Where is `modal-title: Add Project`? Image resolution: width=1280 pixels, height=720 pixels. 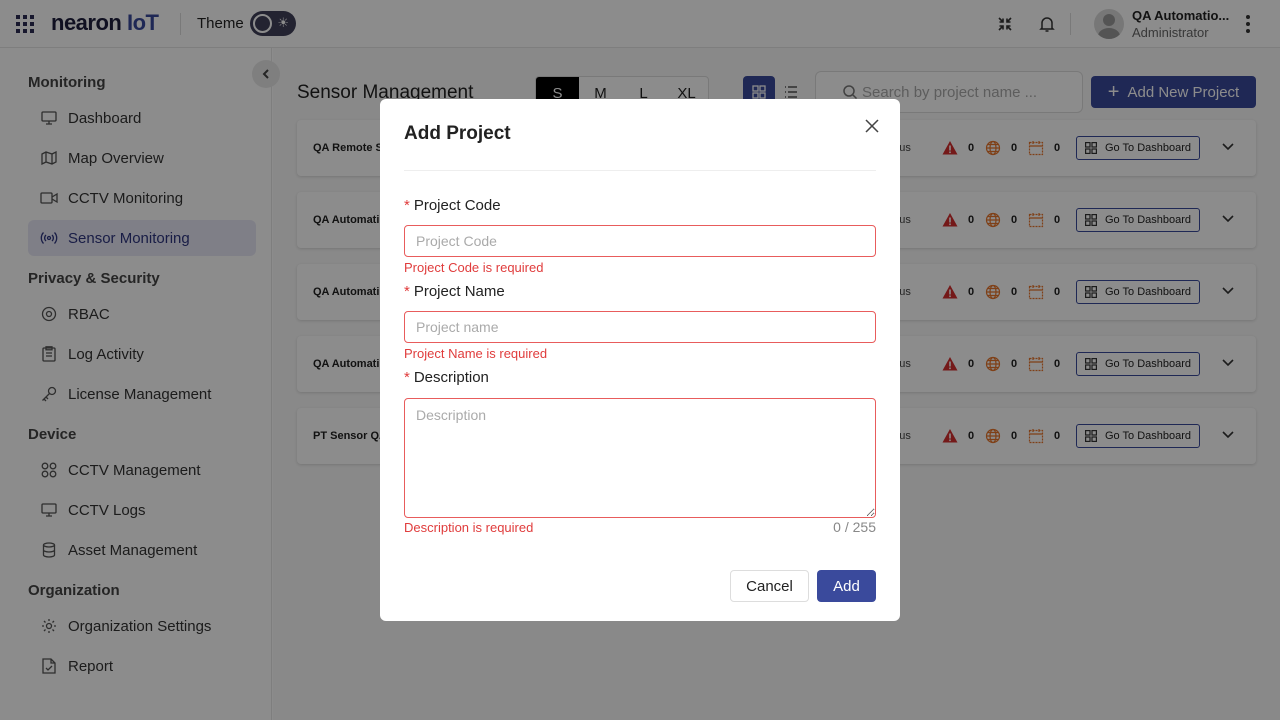
modal-title: Add Project is located at coordinates (457, 133).